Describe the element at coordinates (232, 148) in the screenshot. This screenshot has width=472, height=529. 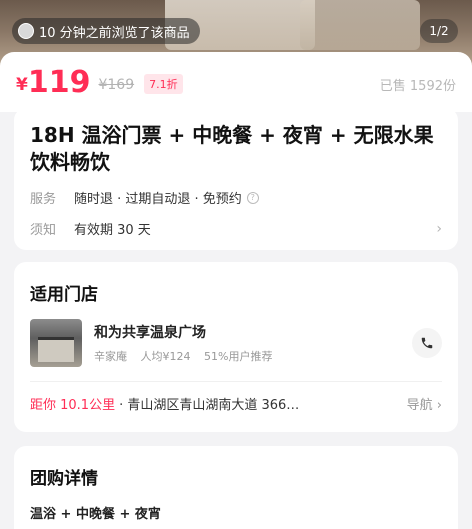
I see `product-title: 18H 温浴门票 + 中晚餐 + 夜宵 + 无限水果饮料畅饮` at that location.